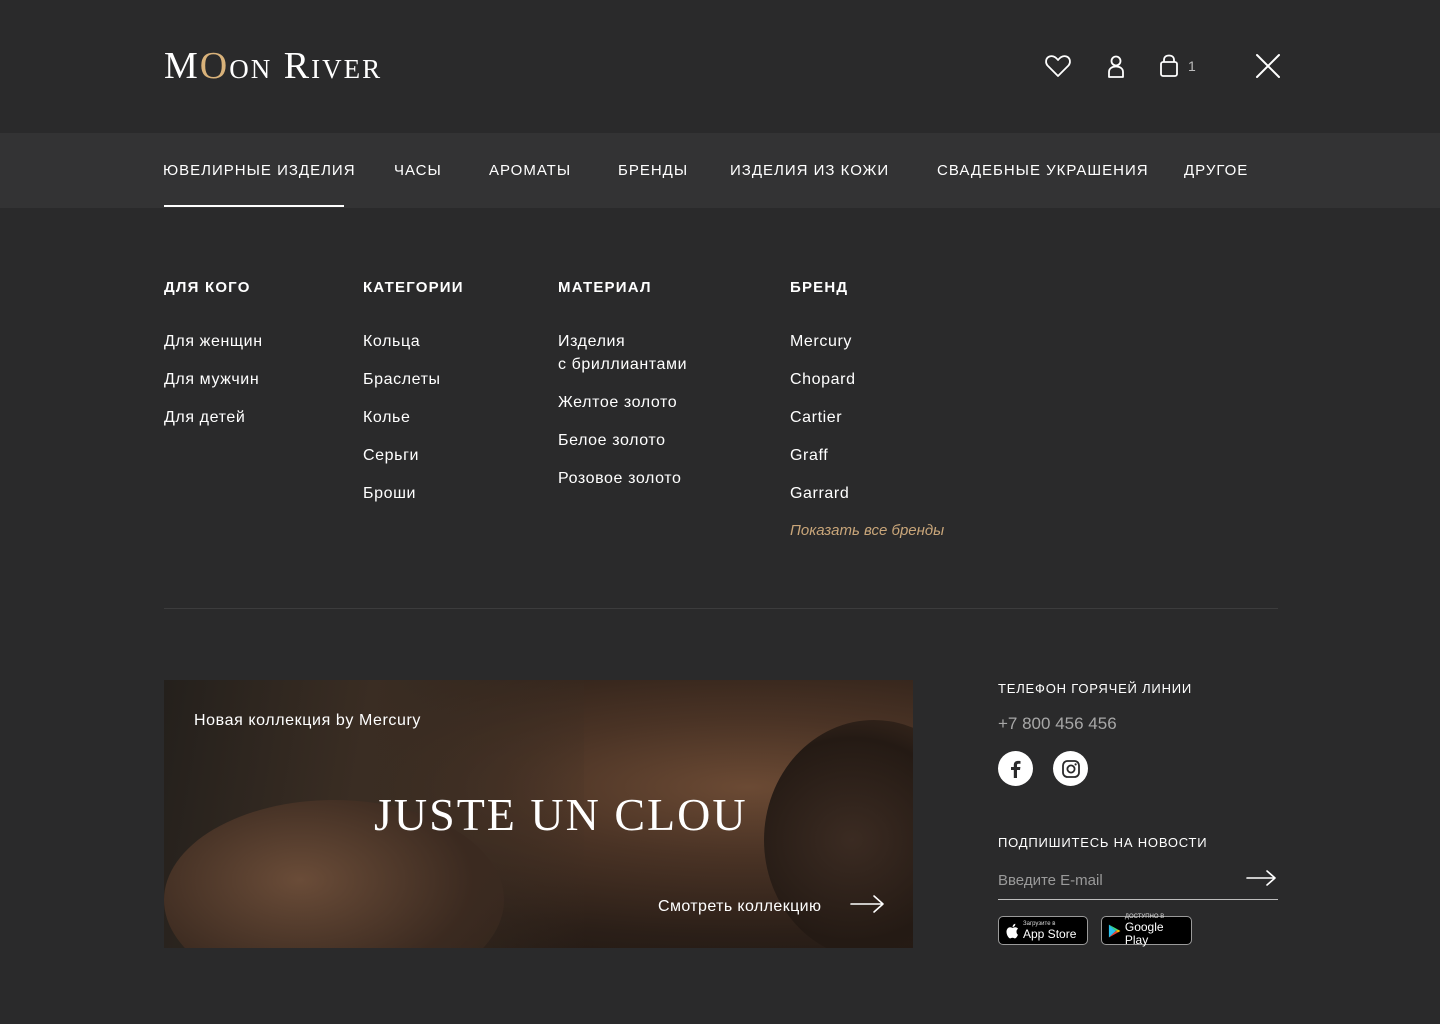 The image size is (1440, 1024). Describe the element at coordinates (1057, 724) in the screenshot. I see `hotline-phone: +7 800 456 456` at that location.